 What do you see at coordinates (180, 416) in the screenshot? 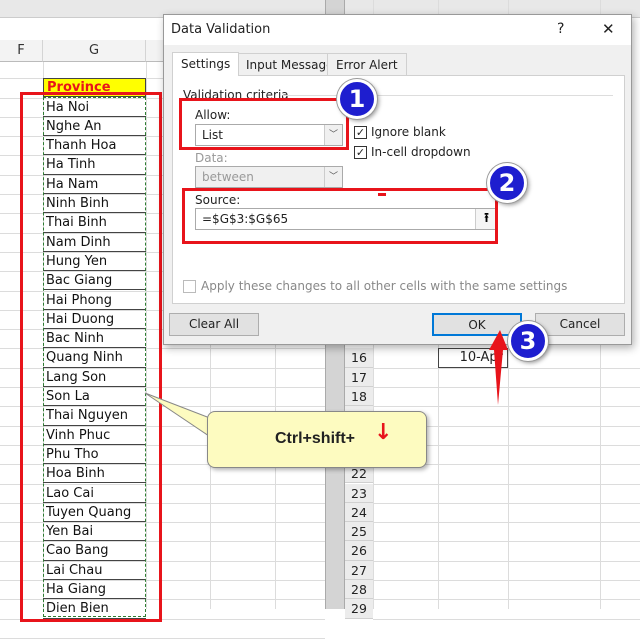
I see `callout-pointer` at bounding box center [180, 416].